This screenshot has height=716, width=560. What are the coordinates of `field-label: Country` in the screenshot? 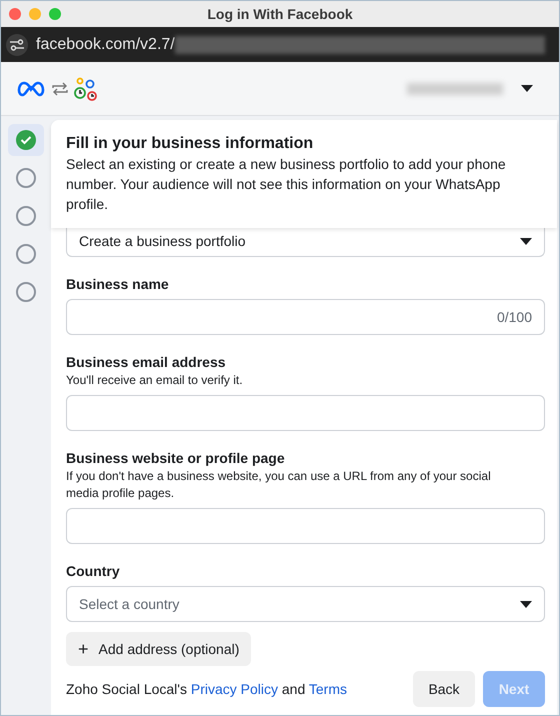 It's located at (93, 571).